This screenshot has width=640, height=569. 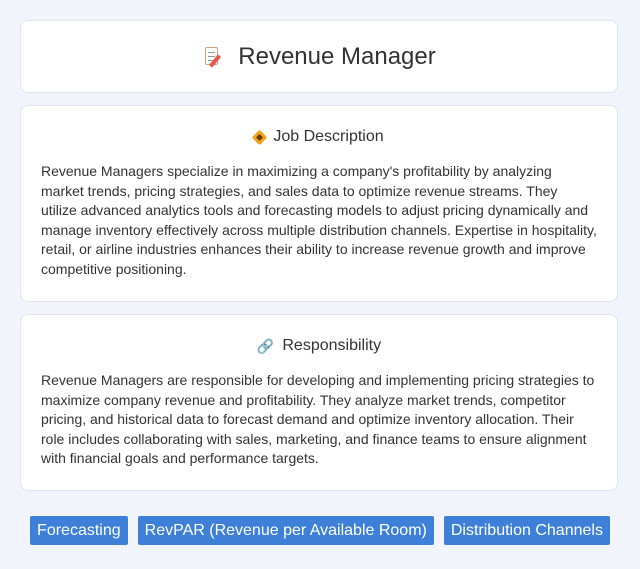 What do you see at coordinates (337, 56) in the screenshot?
I see `page-title: Revenue Manager` at bounding box center [337, 56].